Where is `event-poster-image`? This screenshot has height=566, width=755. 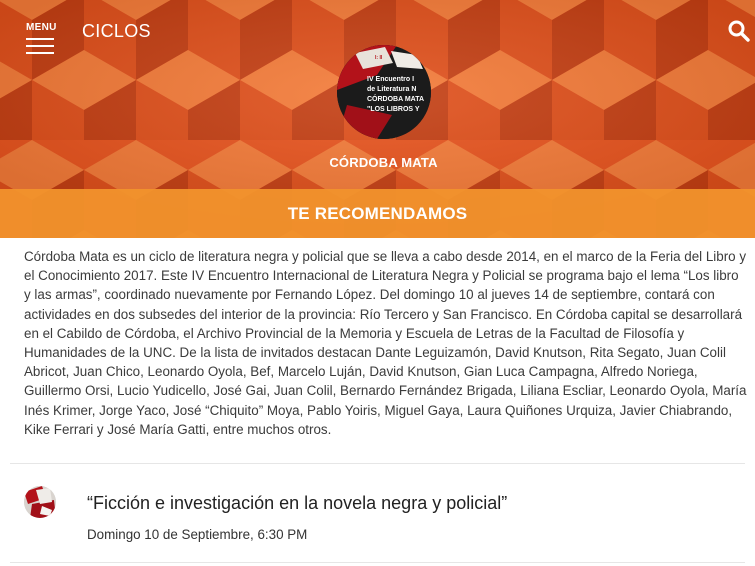
event-poster-image is located at coordinates (40, 502).